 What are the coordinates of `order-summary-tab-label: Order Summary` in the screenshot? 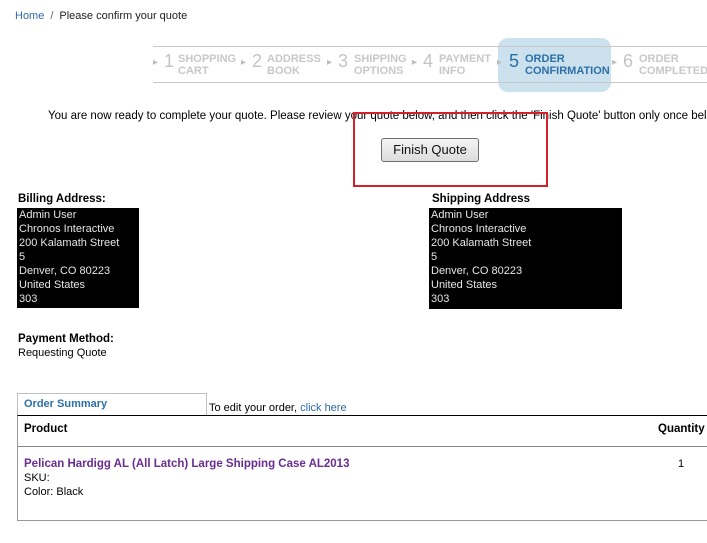 It's located at (66, 404).